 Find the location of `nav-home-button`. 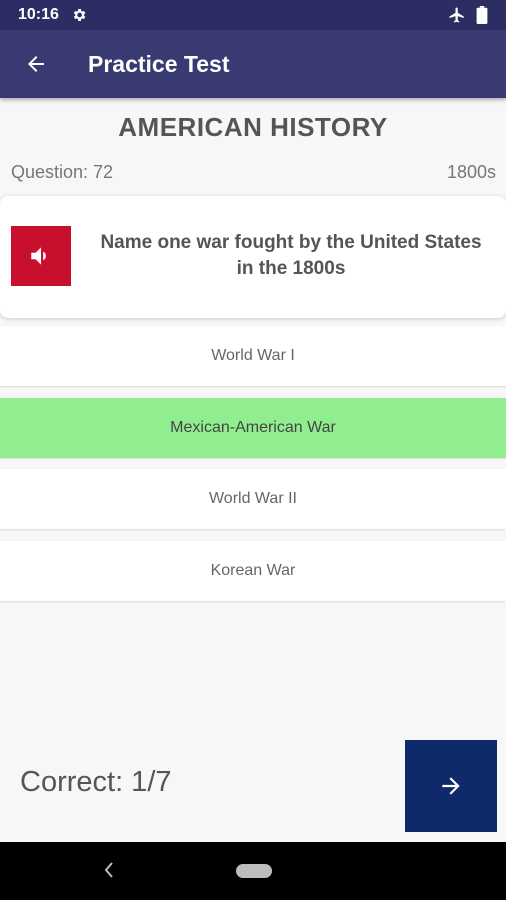

nav-home-button is located at coordinates (254, 871).